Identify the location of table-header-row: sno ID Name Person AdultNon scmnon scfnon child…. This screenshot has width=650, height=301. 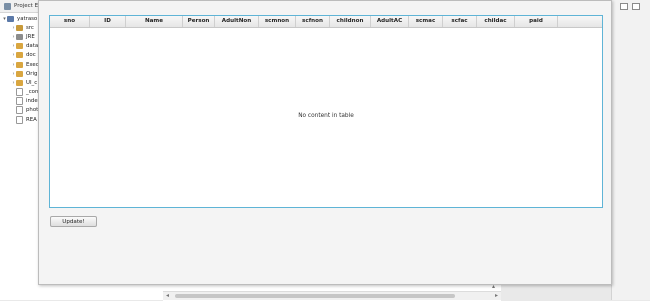
(326, 22).